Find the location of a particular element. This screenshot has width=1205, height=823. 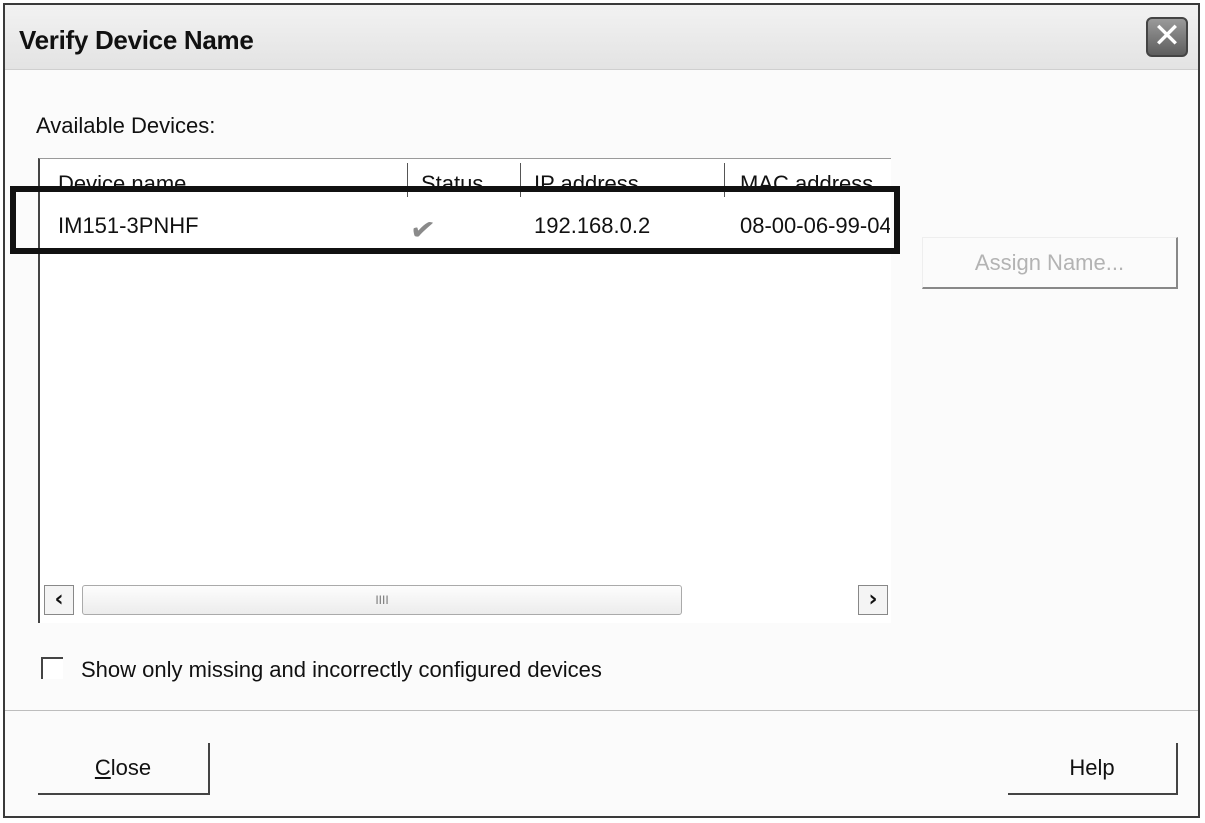

help-button: Help is located at coordinates (1093, 769).